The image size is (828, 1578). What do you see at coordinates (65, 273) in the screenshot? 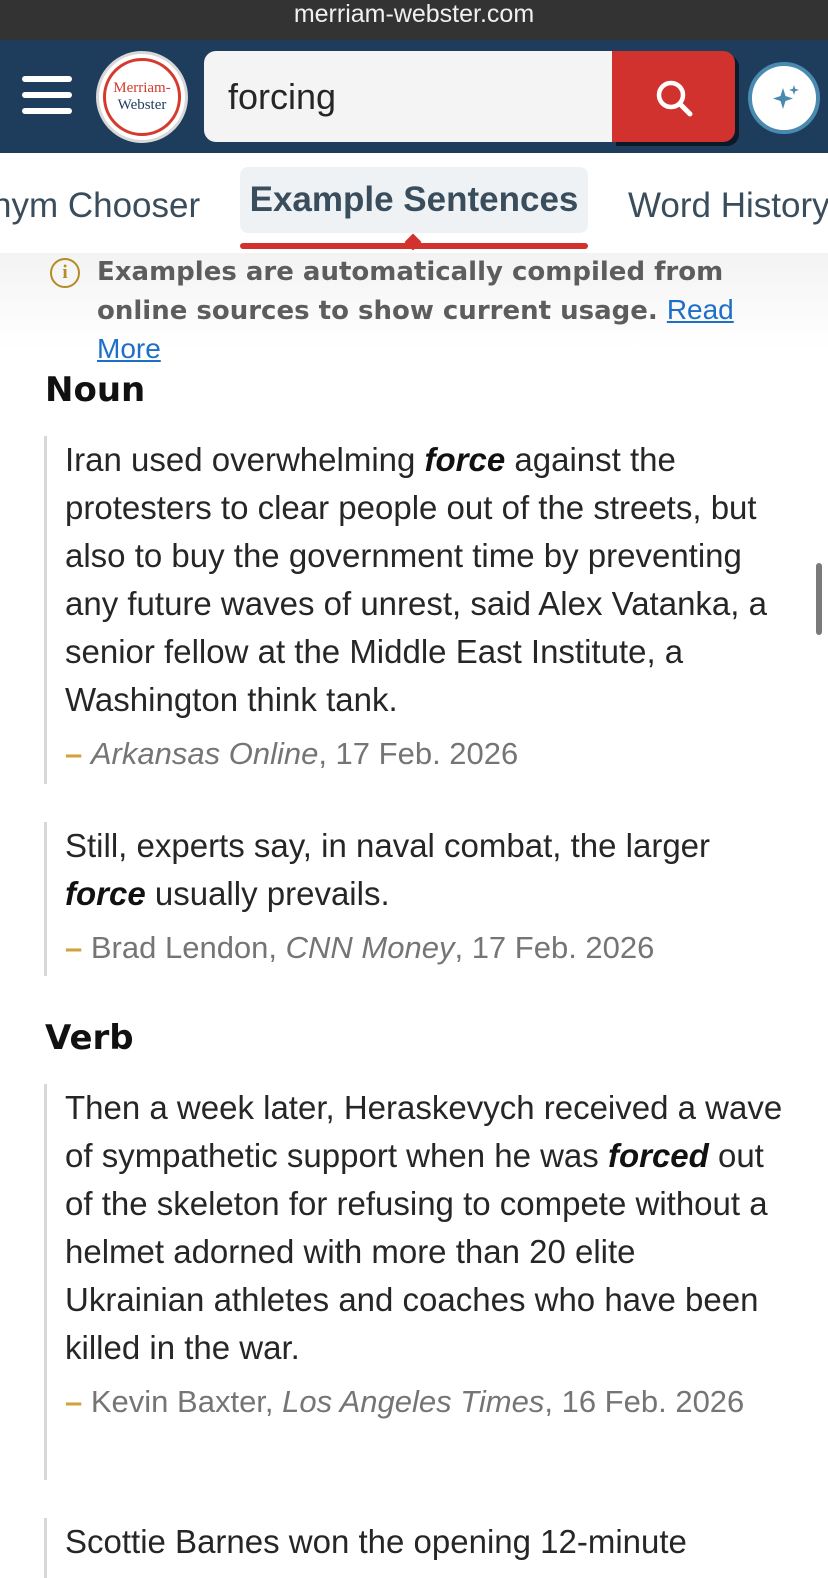
I see `info-icon: i` at bounding box center [65, 273].